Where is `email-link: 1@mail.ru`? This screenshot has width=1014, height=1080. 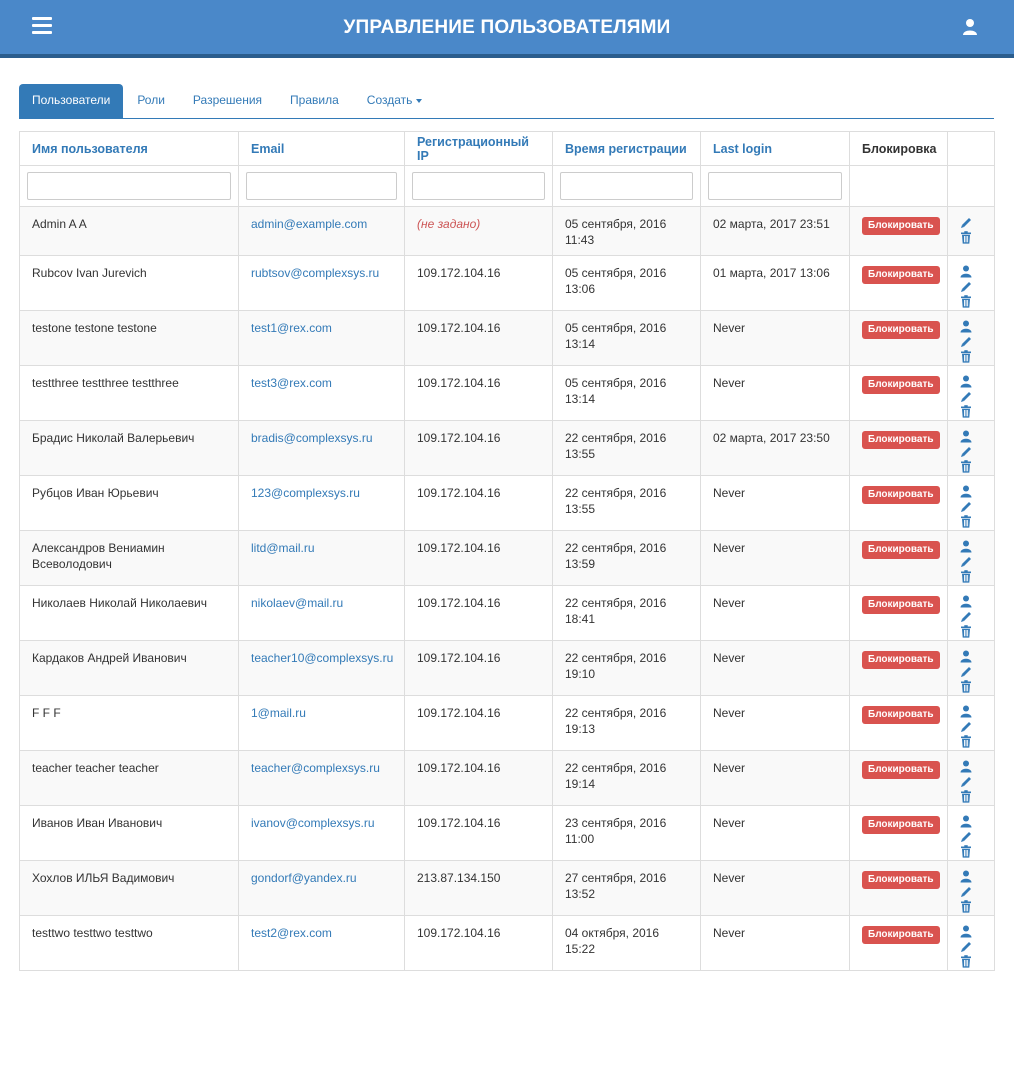 email-link: 1@mail.ru is located at coordinates (278, 713).